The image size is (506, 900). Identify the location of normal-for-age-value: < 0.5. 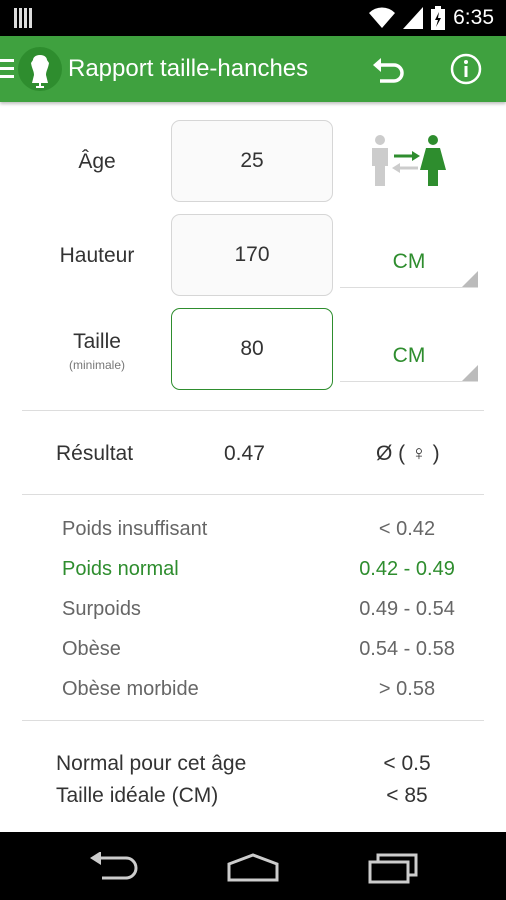
(407, 763).